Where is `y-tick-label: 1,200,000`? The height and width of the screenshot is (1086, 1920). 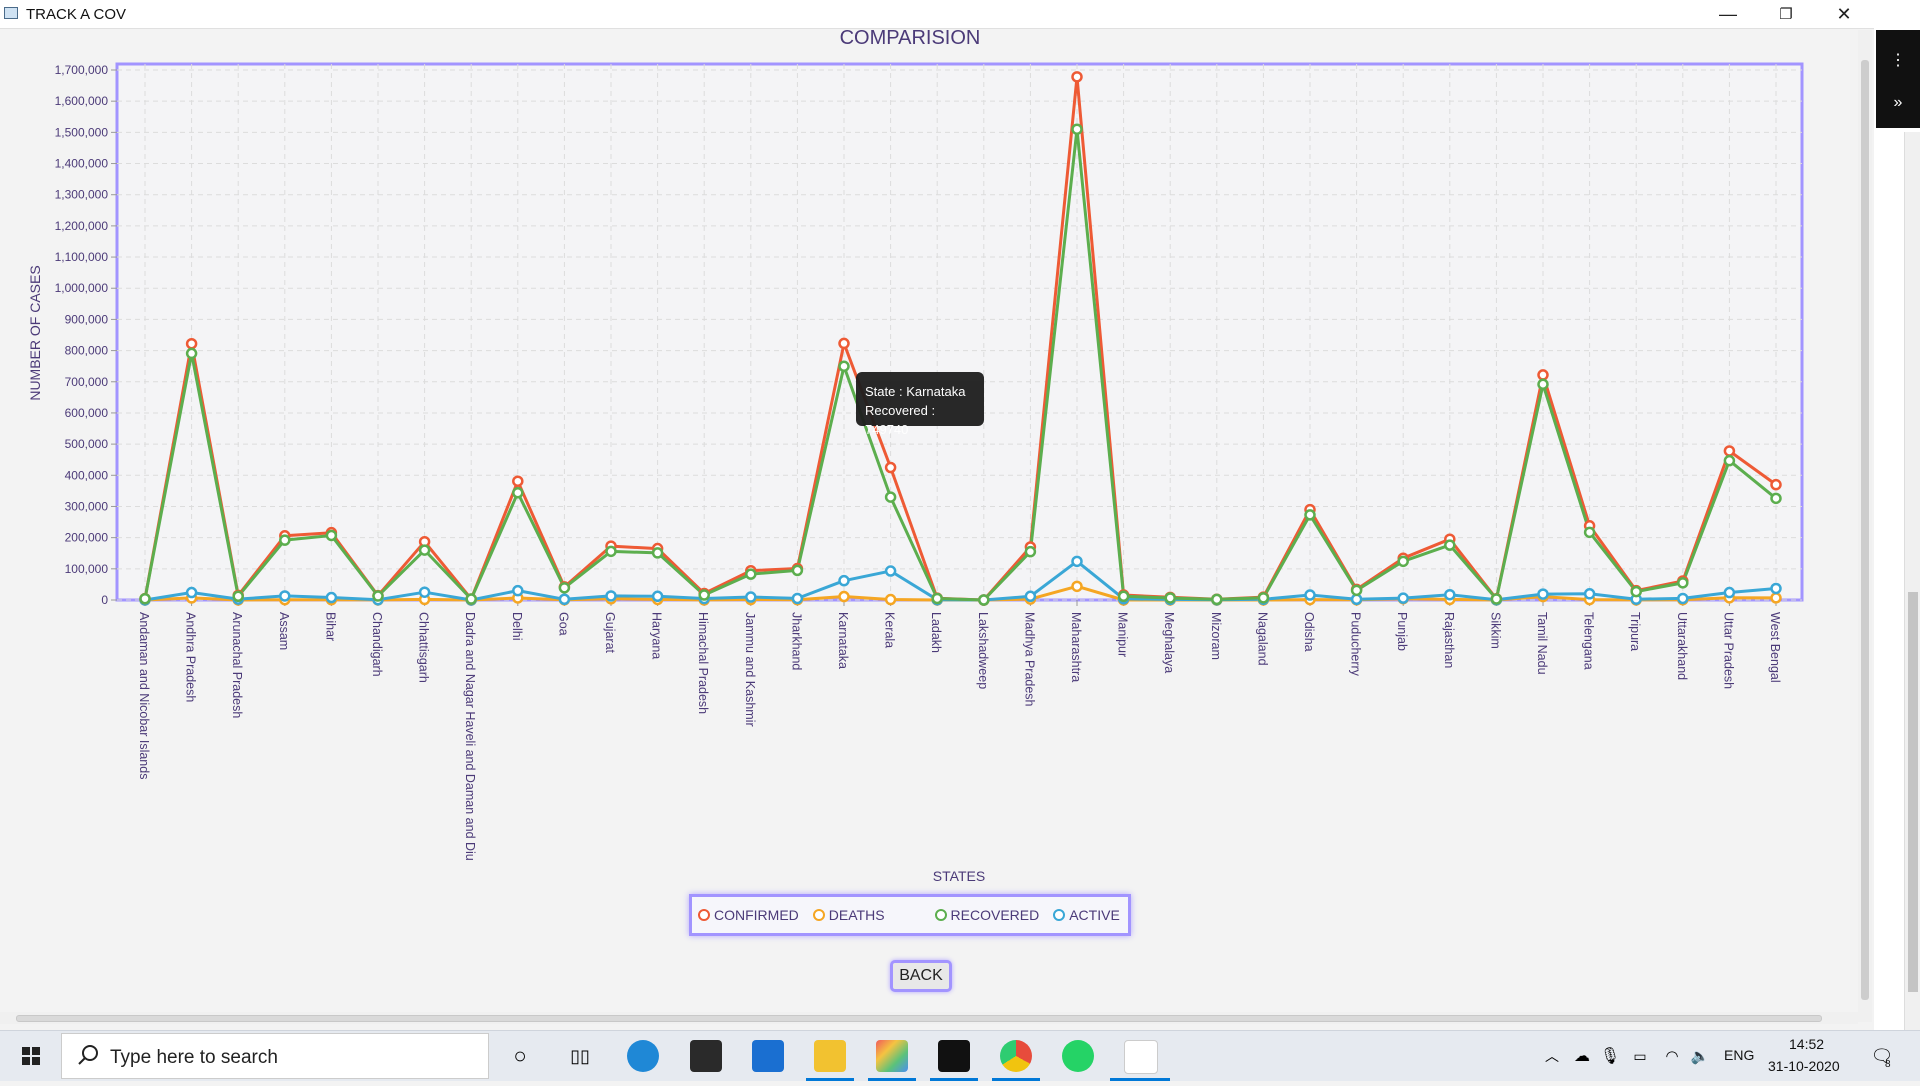 y-tick-label: 1,200,000 is located at coordinates (82, 226).